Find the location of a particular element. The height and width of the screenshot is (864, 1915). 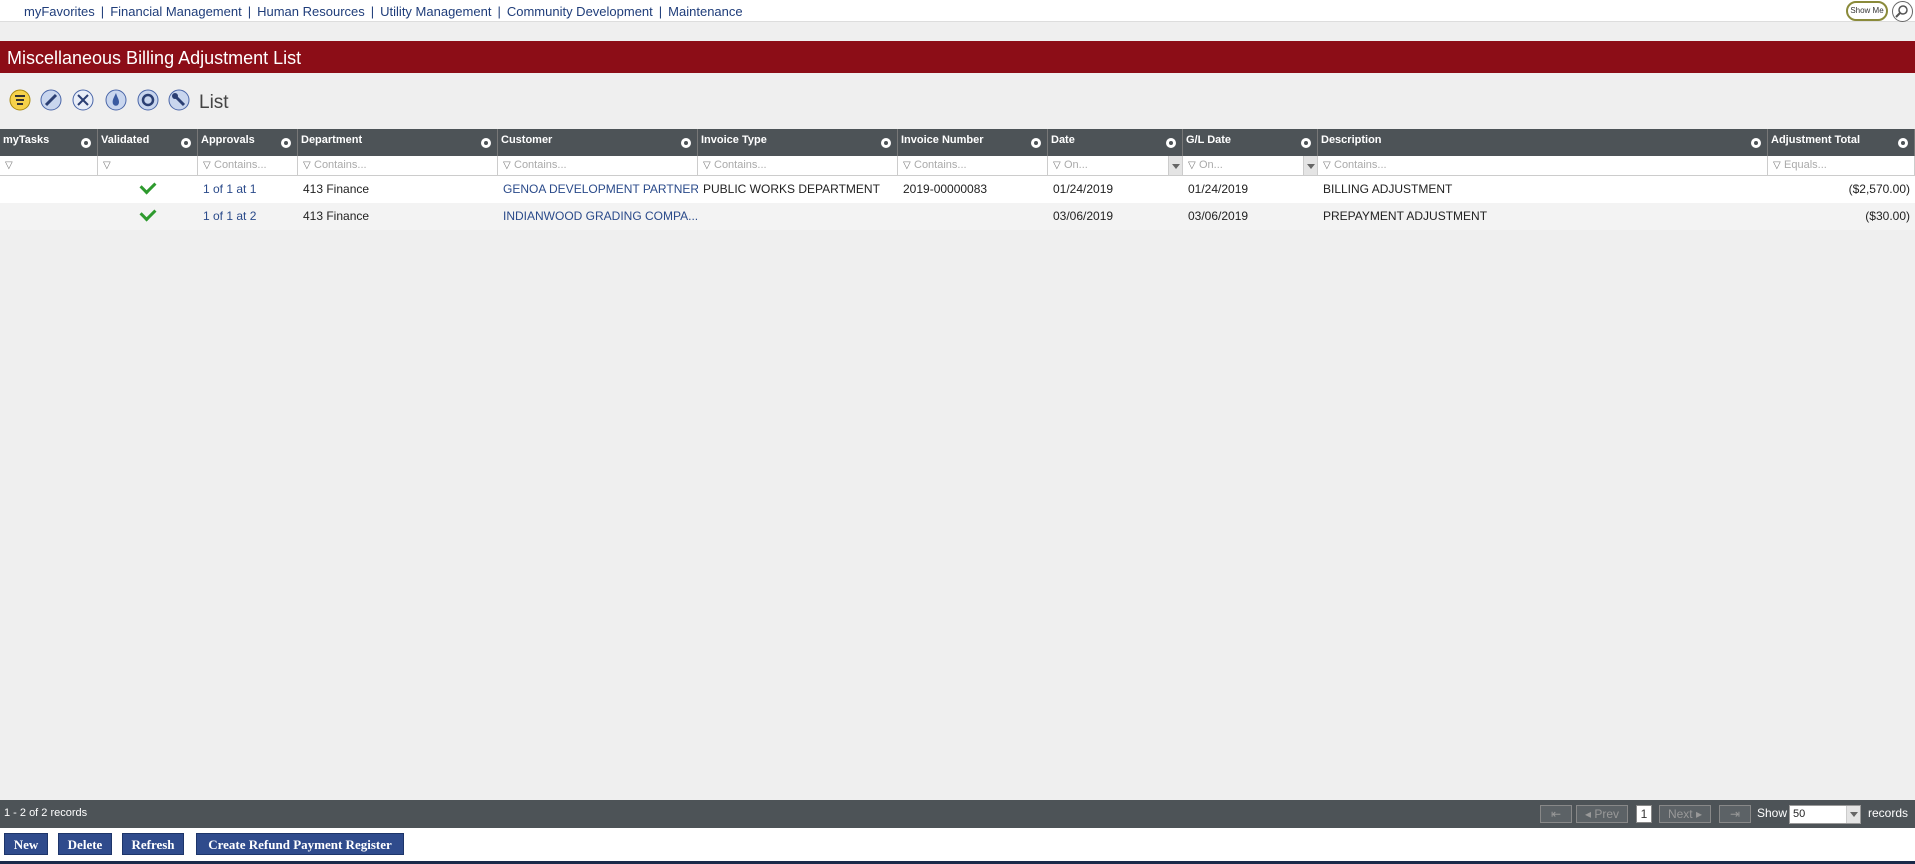

delete-button: Delete is located at coordinates (85, 844).